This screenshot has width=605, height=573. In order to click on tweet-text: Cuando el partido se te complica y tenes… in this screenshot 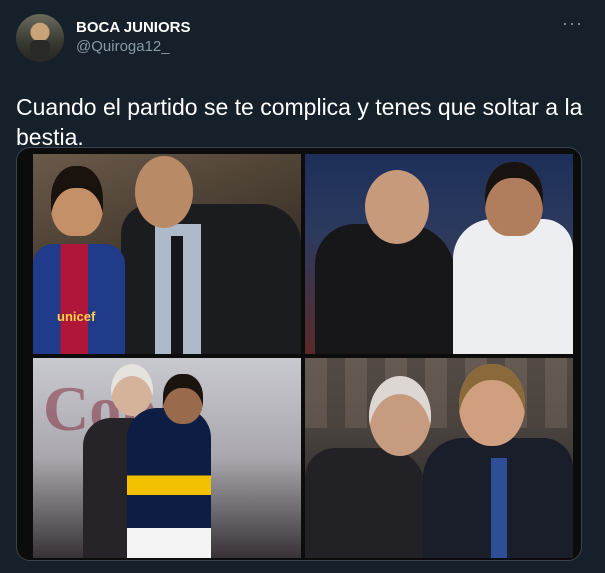, I will do `click(299, 122)`.